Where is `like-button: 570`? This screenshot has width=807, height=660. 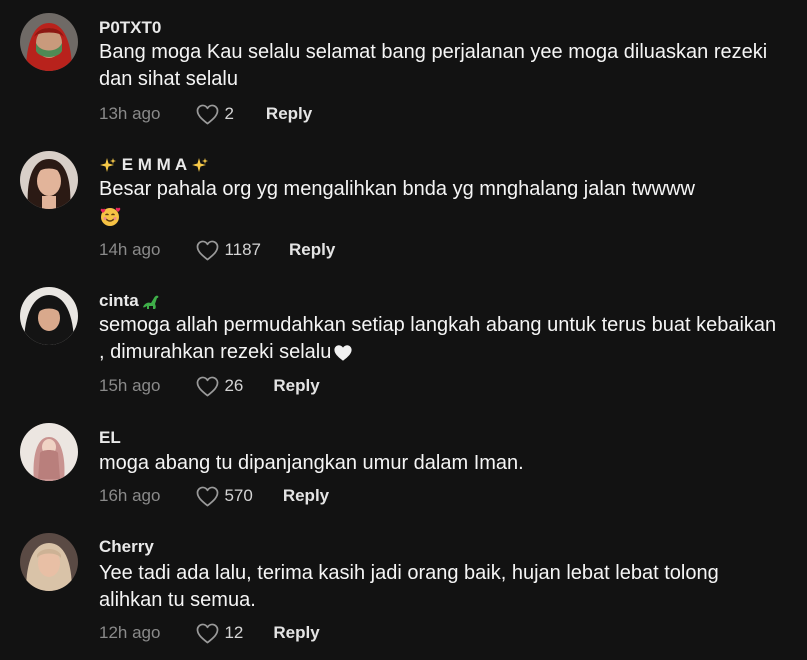
like-button: 570 is located at coordinates (224, 496).